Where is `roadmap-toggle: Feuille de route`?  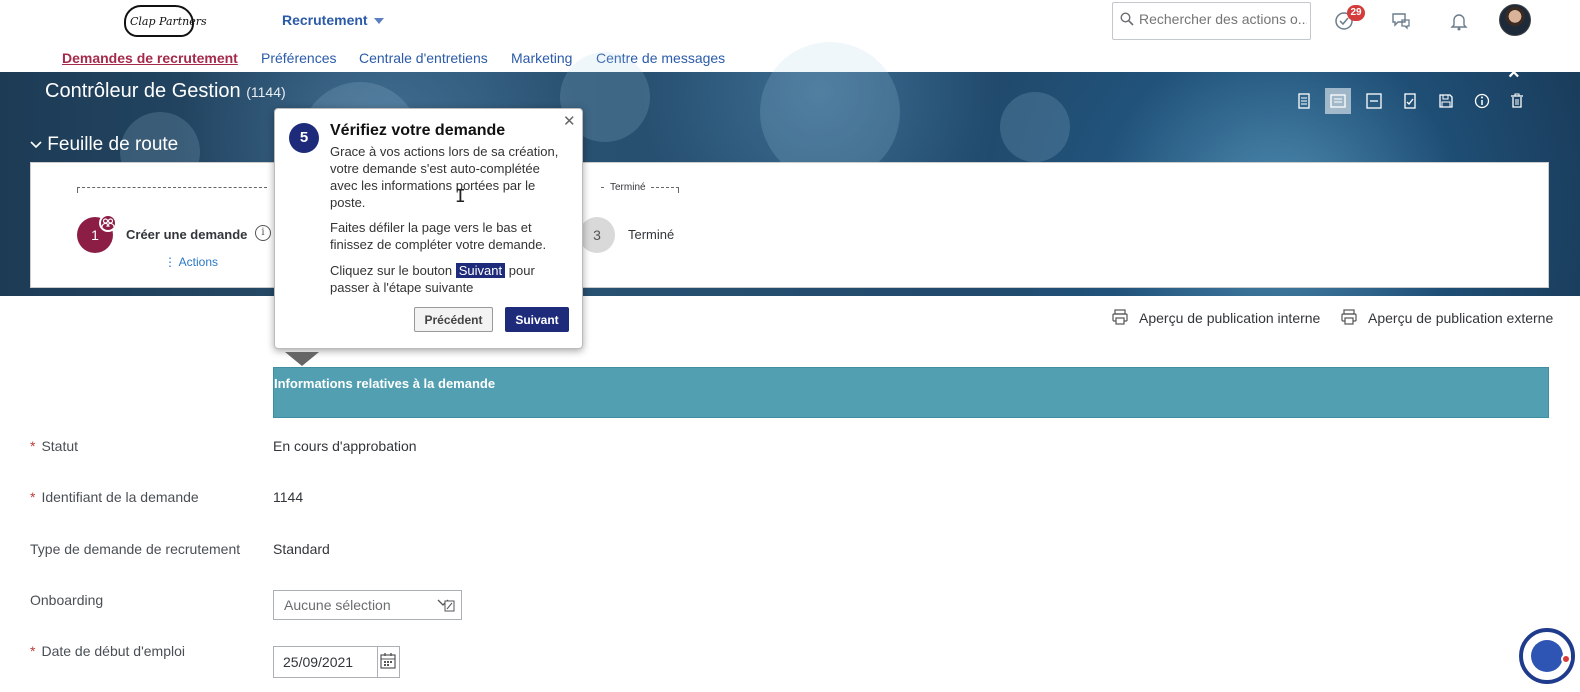 roadmap-toggle: Feuille de route is located at coordinates (104, 145).